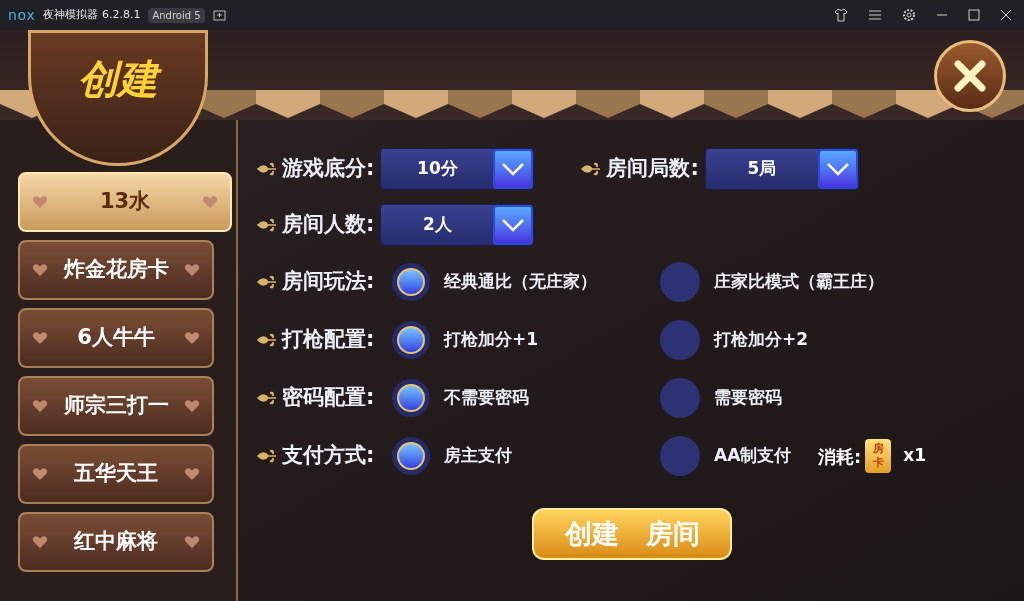  I want to click on setting-label: 支付方式:, so click(328, 456).